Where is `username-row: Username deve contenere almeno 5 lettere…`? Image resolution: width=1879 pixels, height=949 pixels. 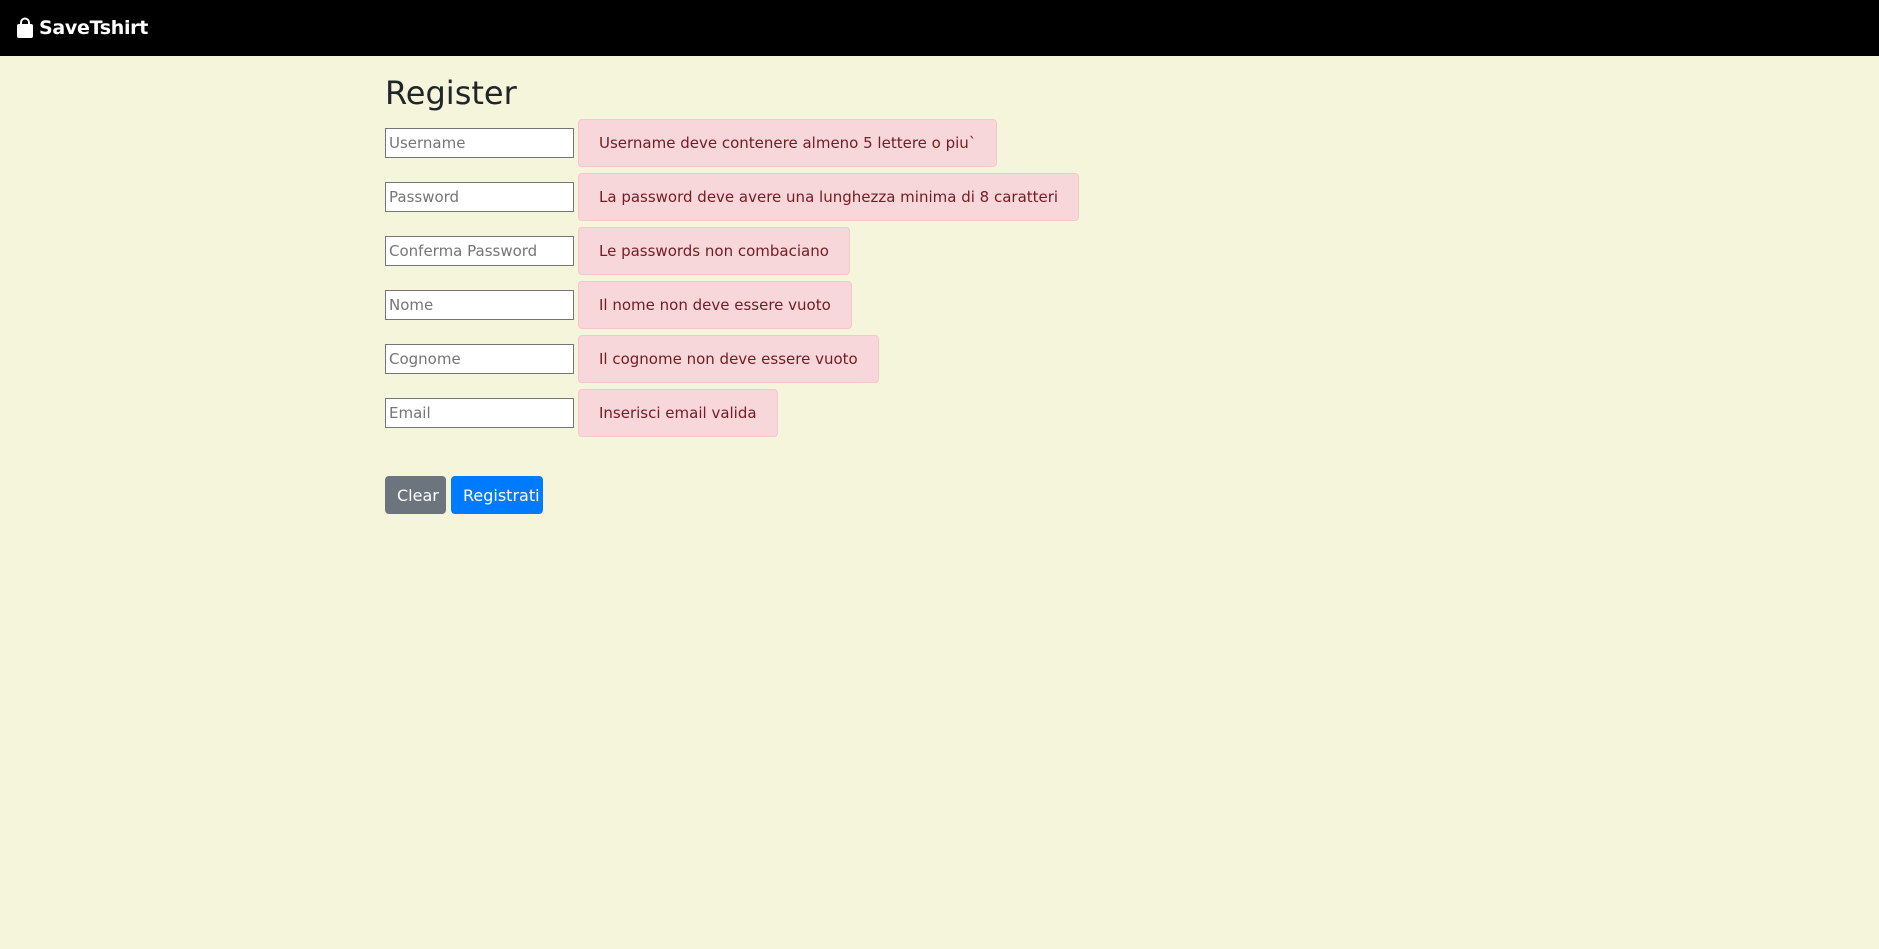 username-row: Username deve contenere almeno 5 lettere… is located at coordinates (691, 143).